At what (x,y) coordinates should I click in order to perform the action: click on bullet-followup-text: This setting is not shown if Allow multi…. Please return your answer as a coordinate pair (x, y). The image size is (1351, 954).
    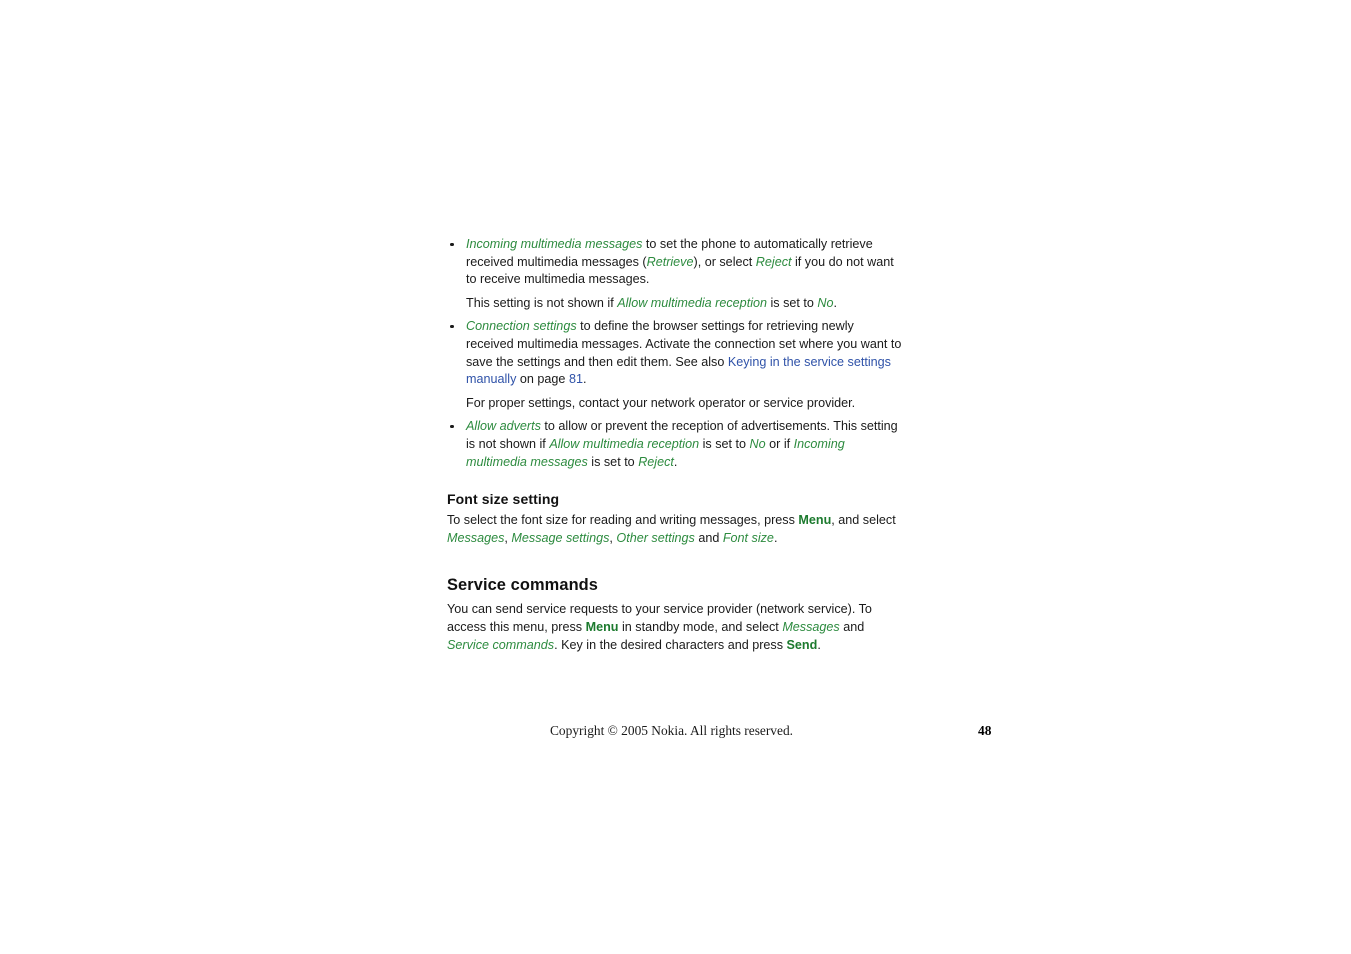
    Looking at the image, I should click on (684, 304).